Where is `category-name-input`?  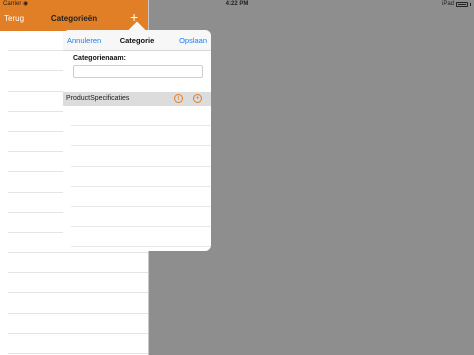
category-name-input is located at coordinates (138, 71).